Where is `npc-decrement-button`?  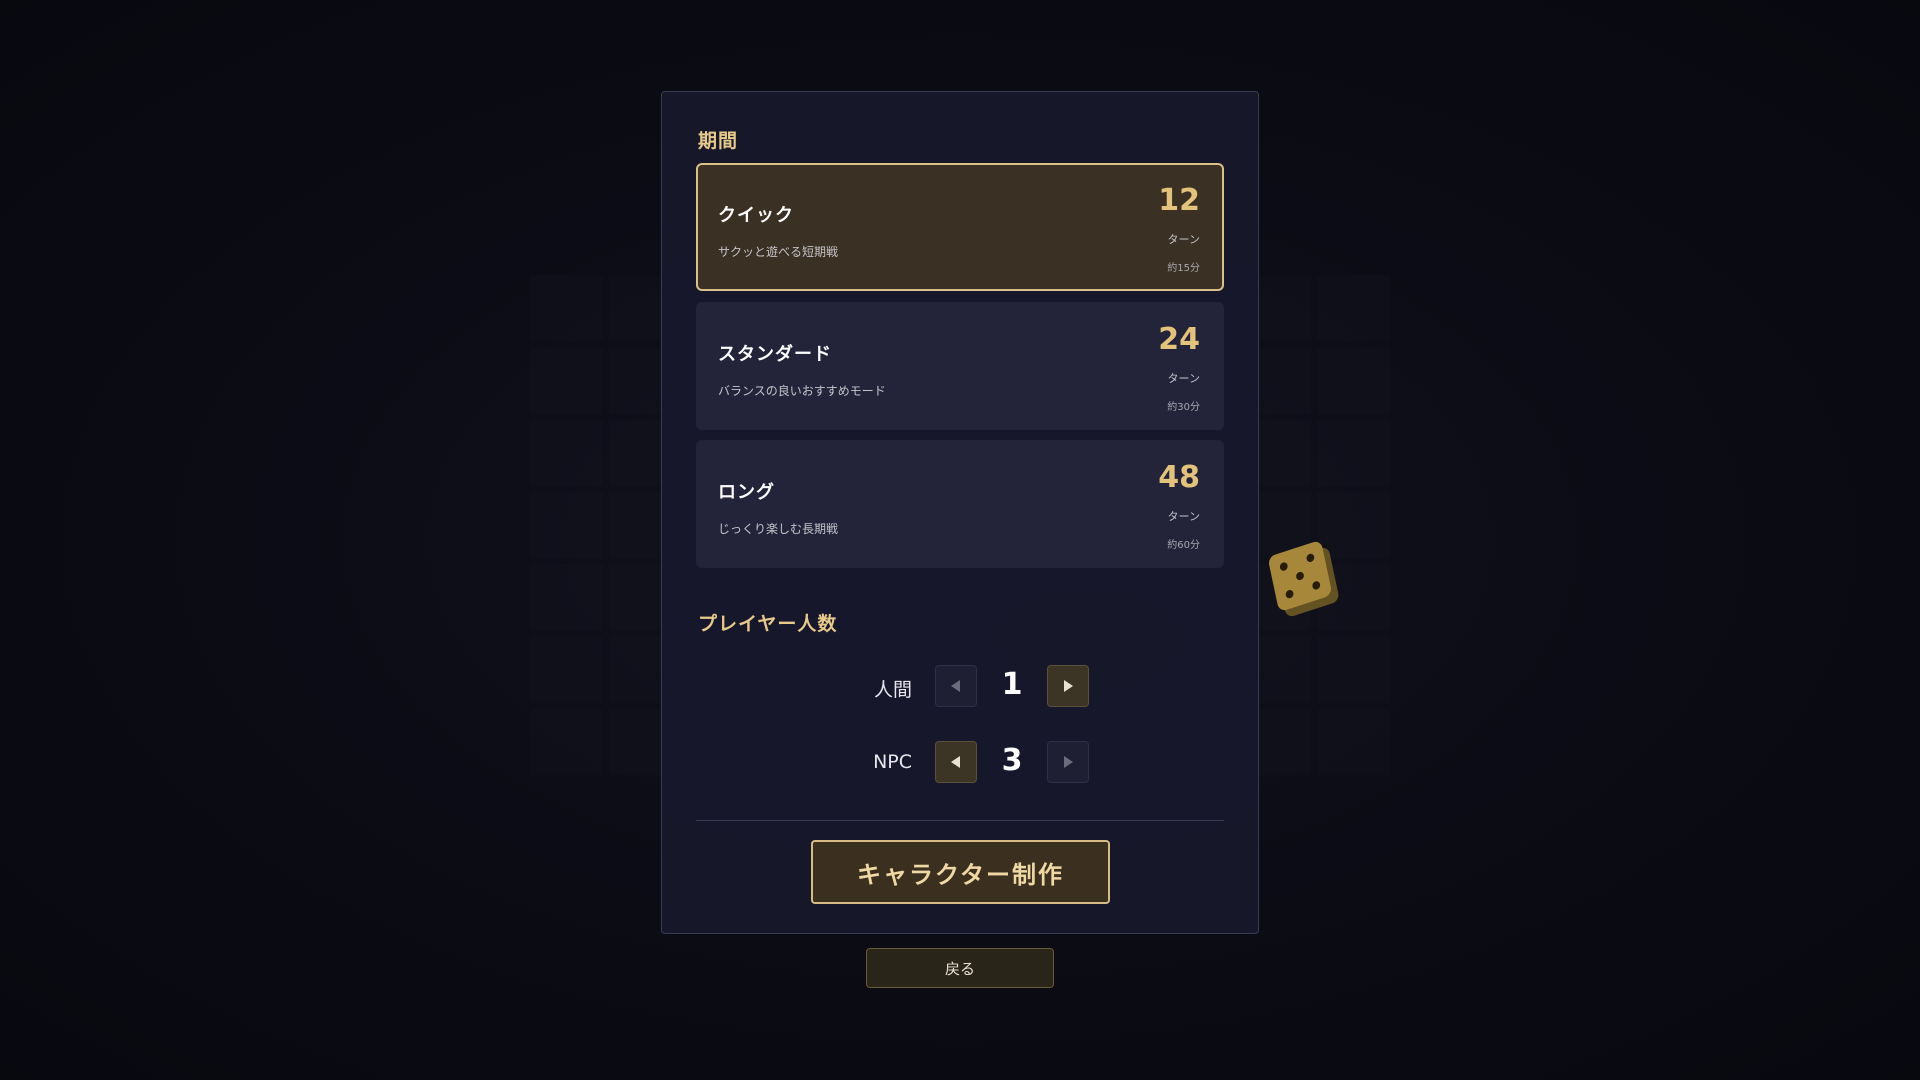
npc-decrement-button is located at coordinates (956, 762).